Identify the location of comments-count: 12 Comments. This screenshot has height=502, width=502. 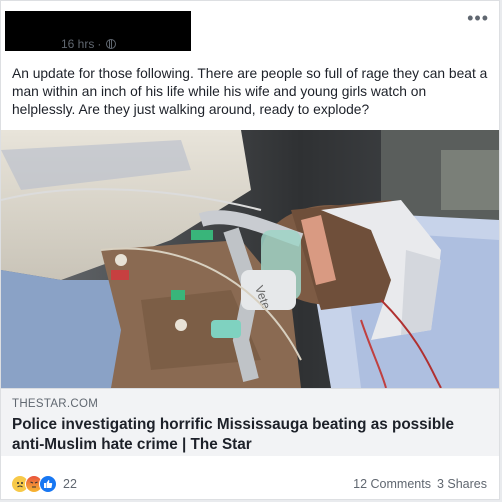
(392, 484).